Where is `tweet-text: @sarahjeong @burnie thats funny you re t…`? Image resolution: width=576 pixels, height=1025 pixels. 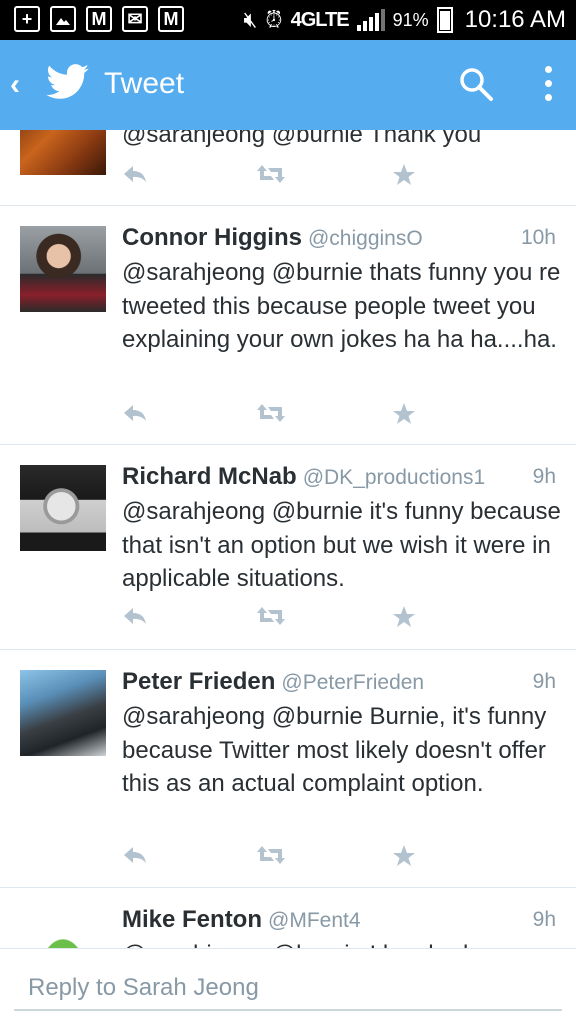
tweet-text: @sarahjeong @burnie thats funny you re t… is located at coordinates (341, 306).